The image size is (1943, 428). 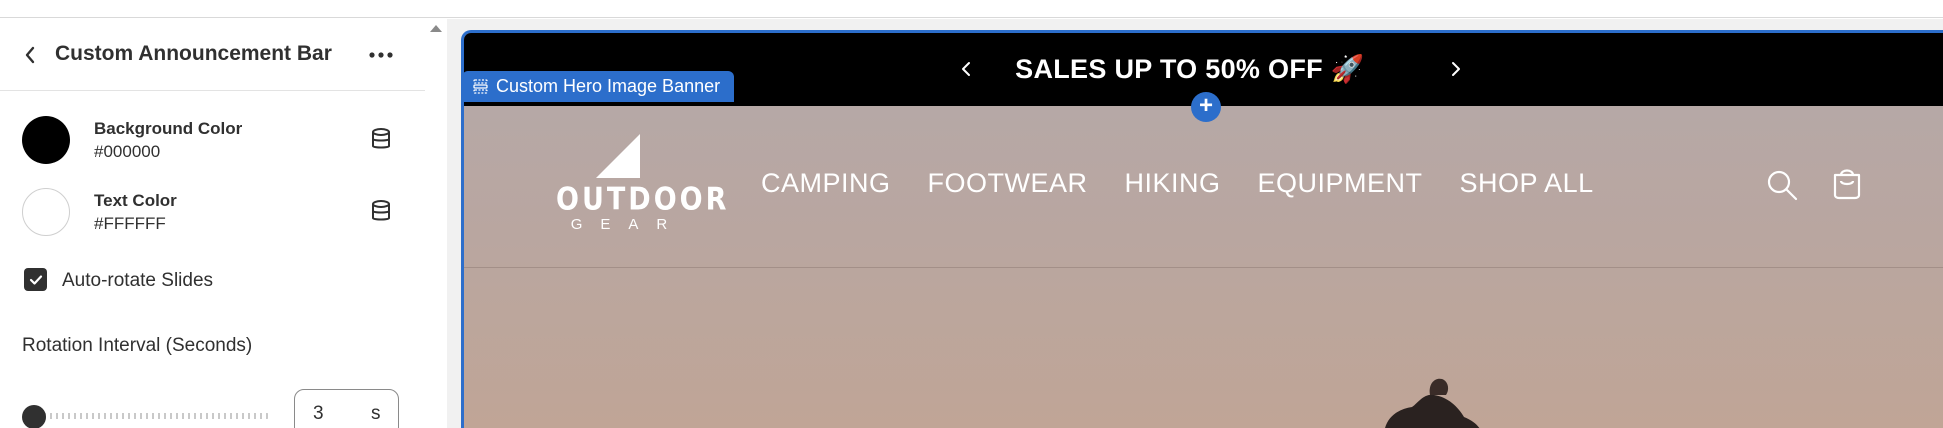 I want to click on hero-figure-image, so click(x=1432, y=403).